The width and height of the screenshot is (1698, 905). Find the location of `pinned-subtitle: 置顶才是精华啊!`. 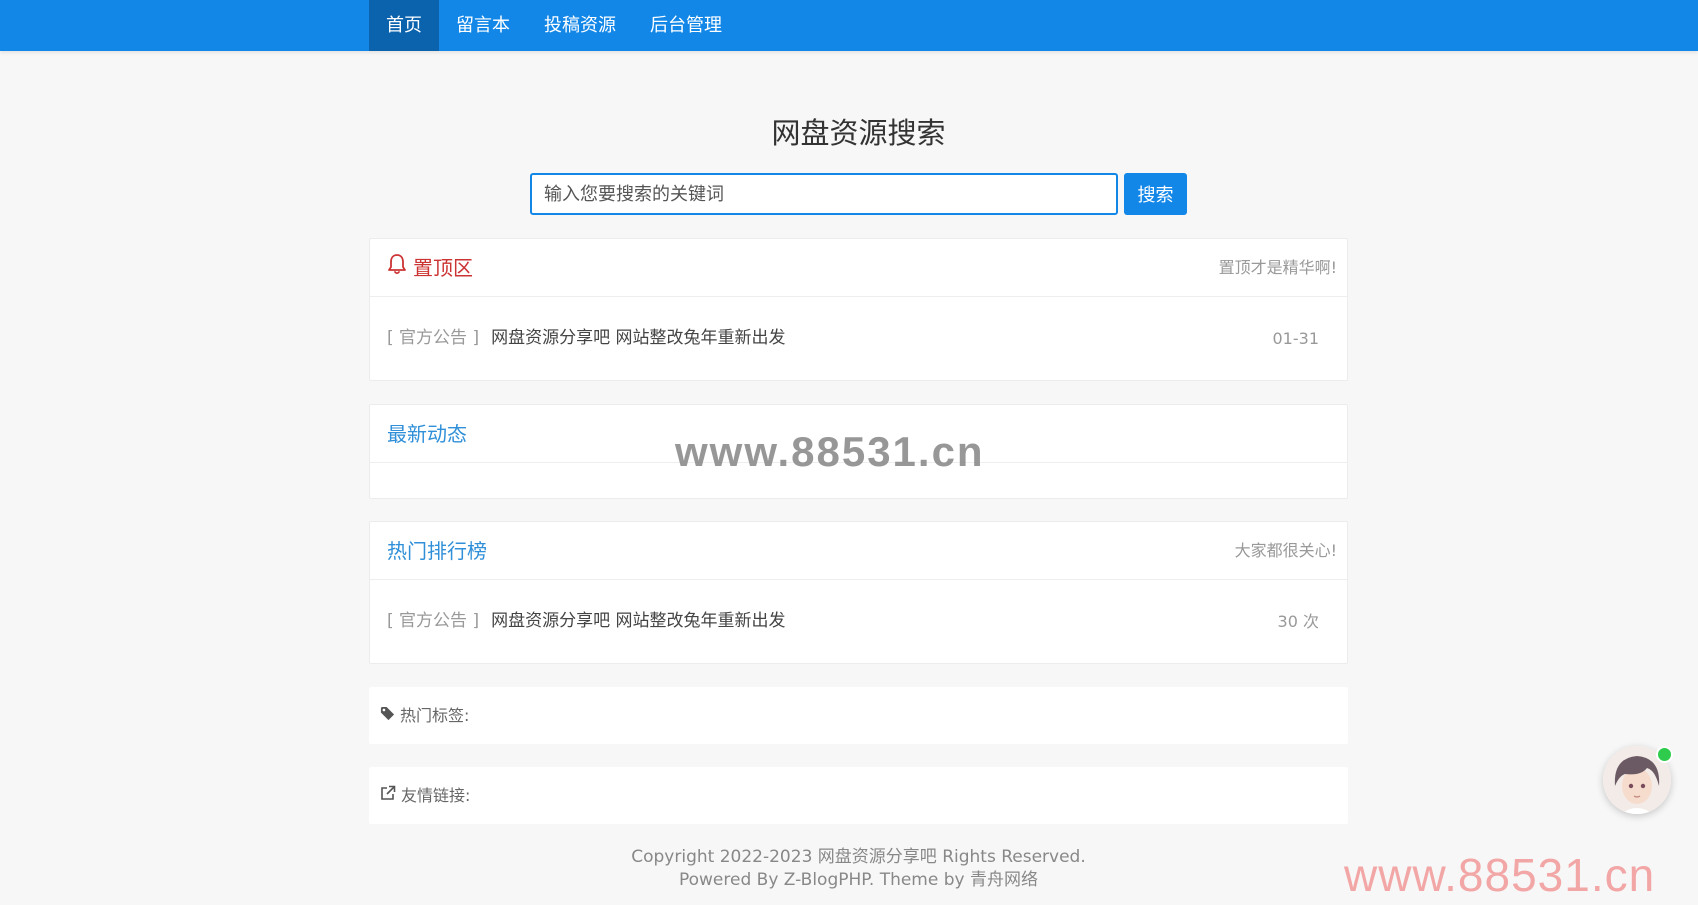

pinned-subtitle: 置顶才是精华啊! is located at coordinates (1277, 267).